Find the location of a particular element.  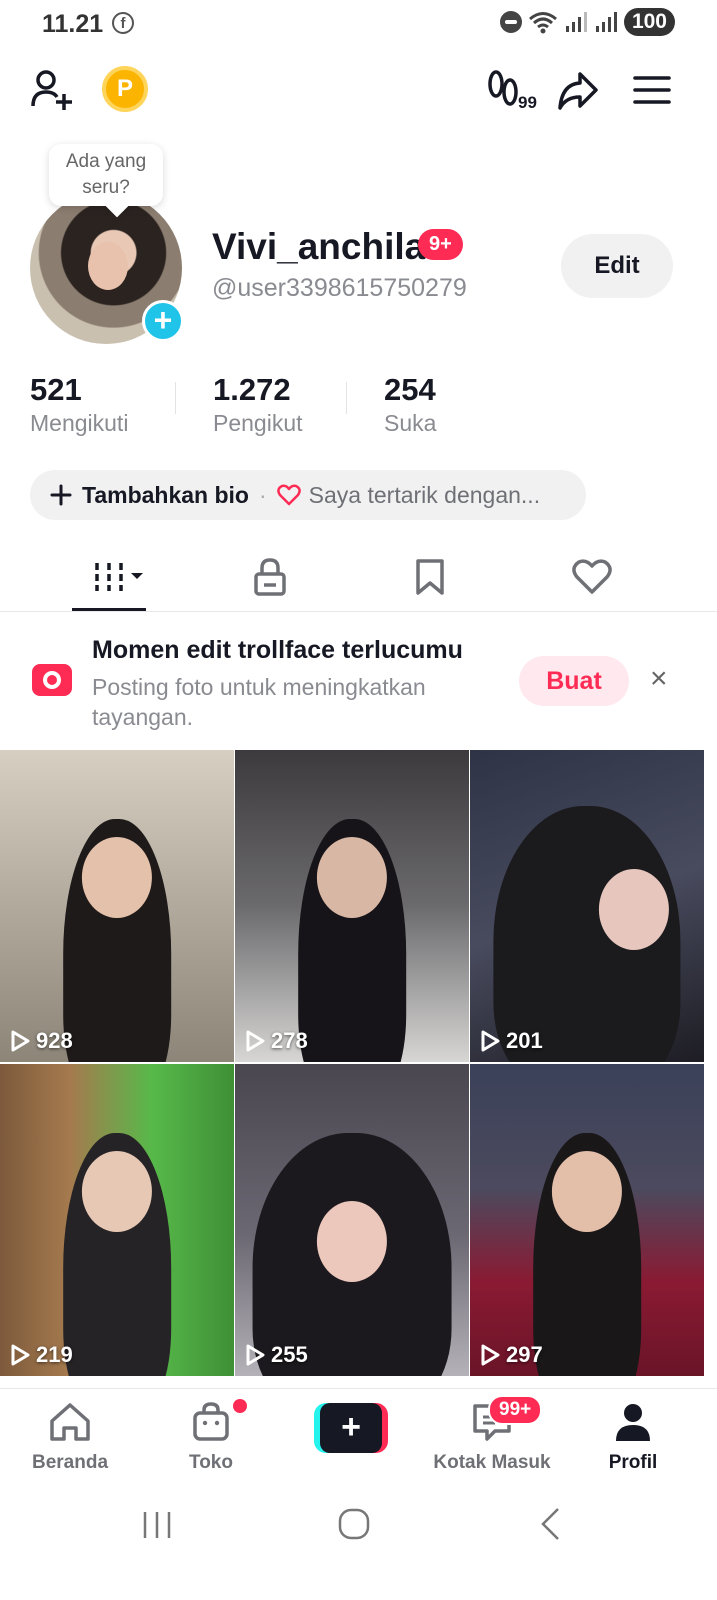

video-thumbnail: 278 is located at coordinates (352, 906).